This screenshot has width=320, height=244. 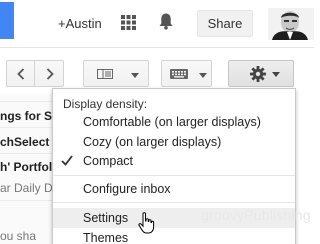 I want to click on apps-grid-icon, so click(x=128, y=22).